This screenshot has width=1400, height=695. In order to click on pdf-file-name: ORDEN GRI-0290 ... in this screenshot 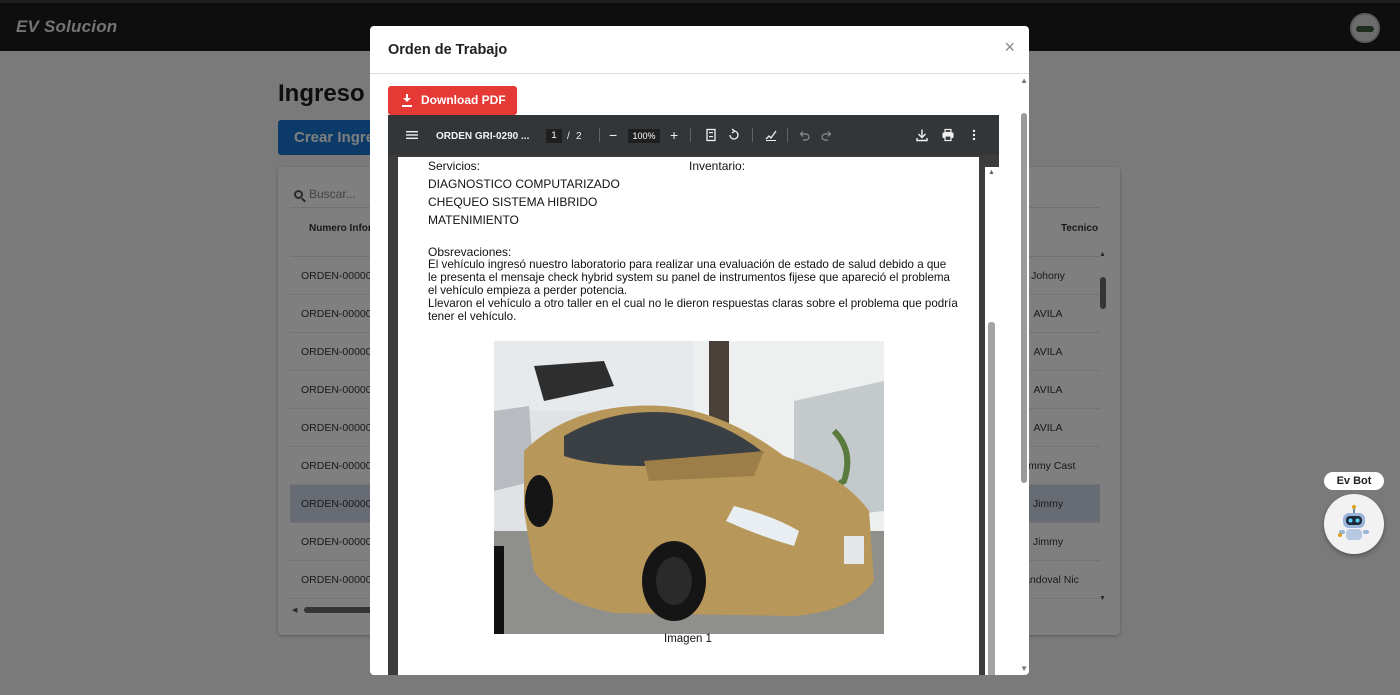, I will do `click(483, 136)`.